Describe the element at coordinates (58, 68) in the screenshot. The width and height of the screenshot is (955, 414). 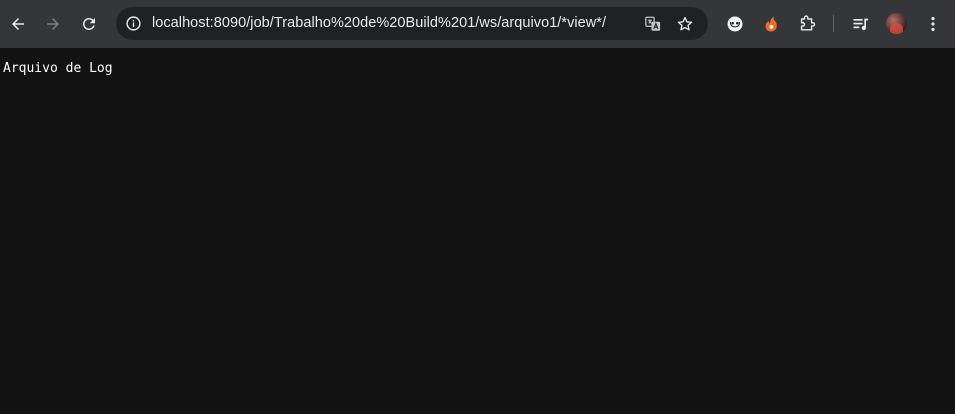
I see `log-file-text: Arquivo de Log` at that location.